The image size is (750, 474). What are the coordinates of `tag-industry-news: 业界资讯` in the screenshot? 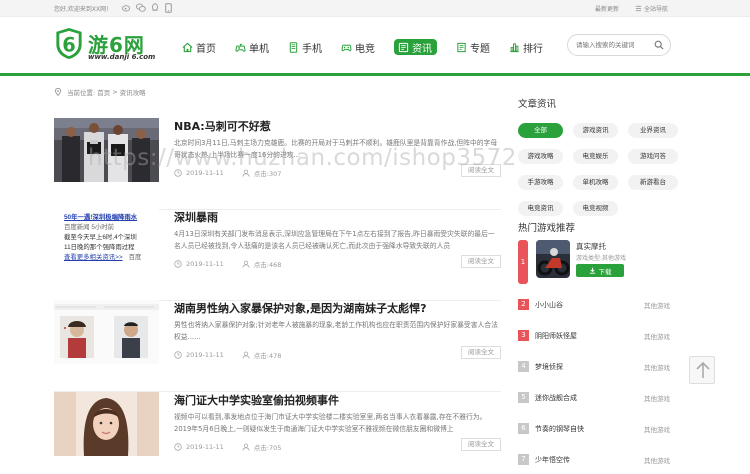 It's located at (653, 130).